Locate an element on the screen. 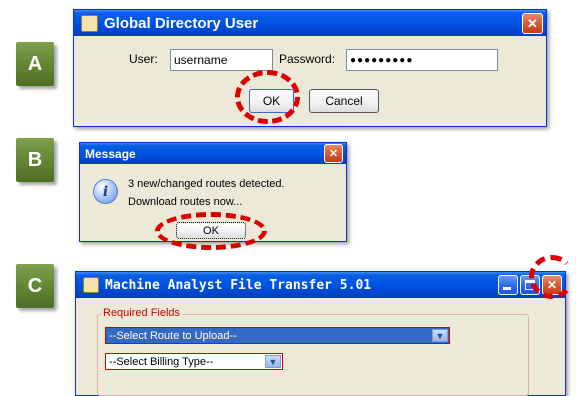  message-line-1: 3 new/changed routes detected. is located at coordinates (206, 184).